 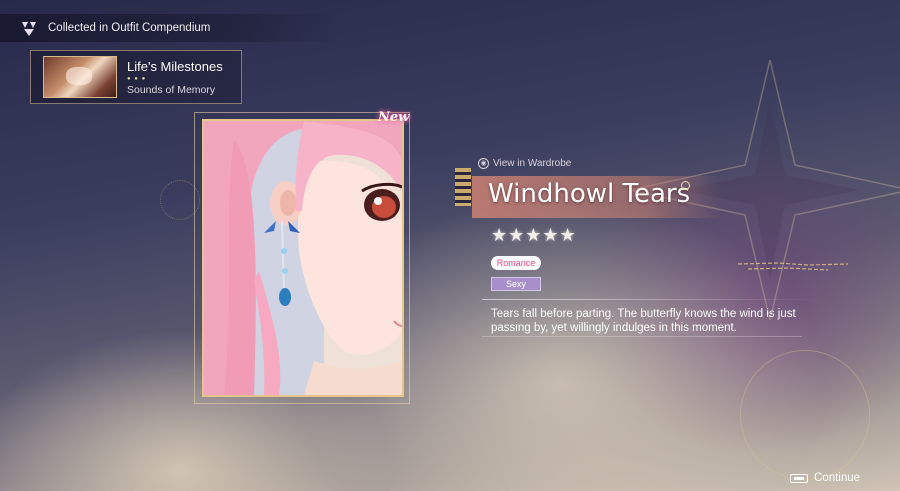 I want to click on milestone-title: Life's Milestones, so click(x=175, y=66).